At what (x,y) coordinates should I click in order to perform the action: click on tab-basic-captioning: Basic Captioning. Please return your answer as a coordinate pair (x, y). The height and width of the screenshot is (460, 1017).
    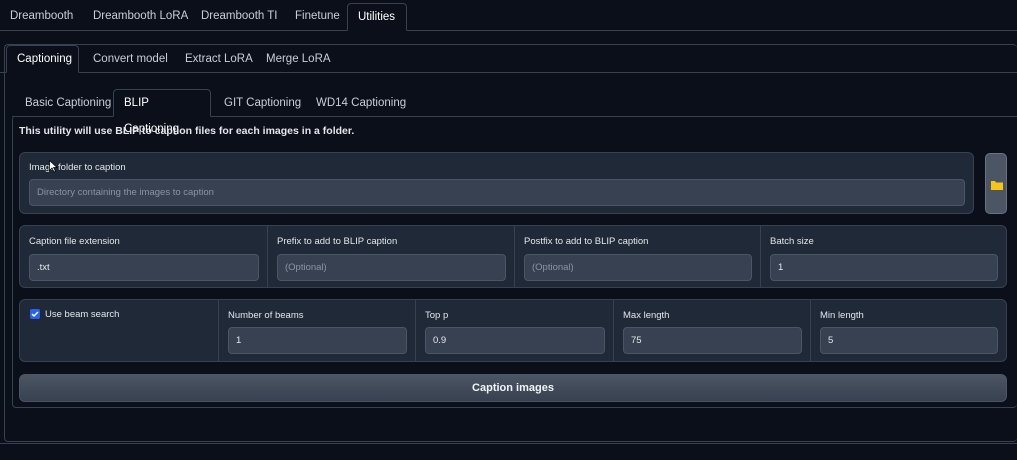
    Looking at the image, I should click on (68, 103).